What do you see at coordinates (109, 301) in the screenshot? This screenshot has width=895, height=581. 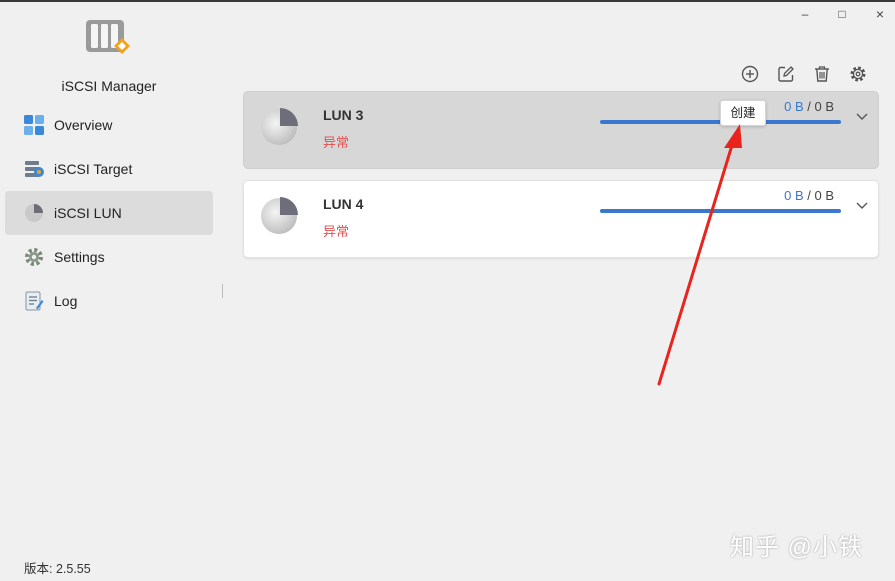 I see `sidebar-item-log: Log` at bounding box center [109, 301].